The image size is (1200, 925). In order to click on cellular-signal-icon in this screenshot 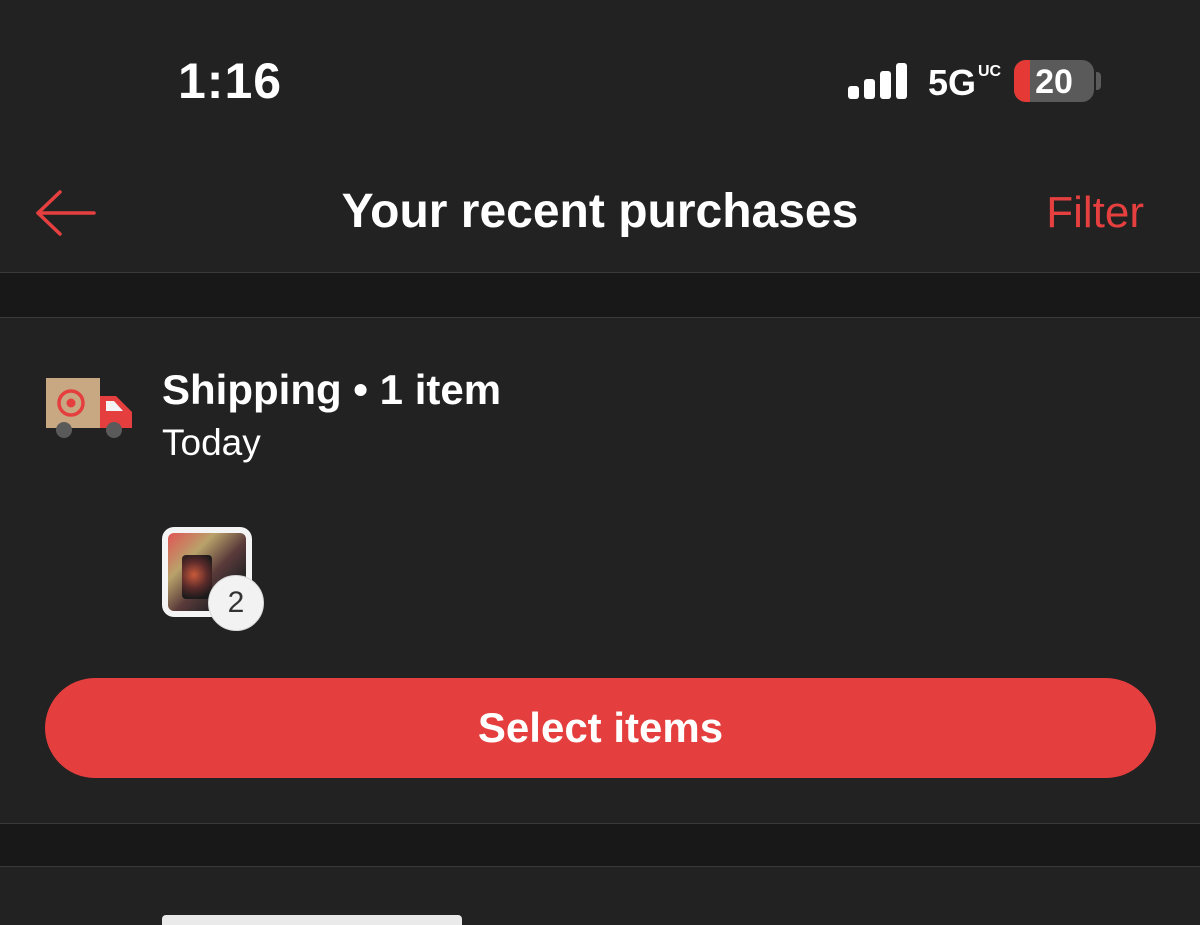, I will do `click(877, 81)`.